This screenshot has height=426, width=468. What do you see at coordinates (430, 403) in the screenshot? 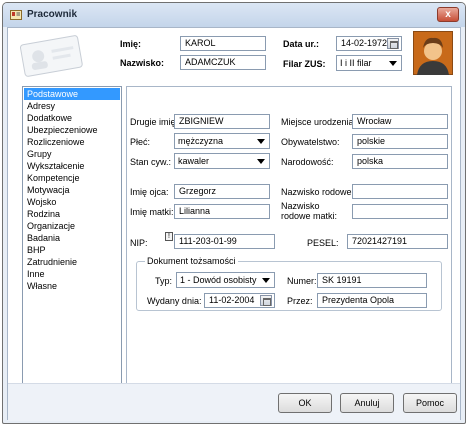
I see `help-button: Pomoc` at bounding box center [430, 403].